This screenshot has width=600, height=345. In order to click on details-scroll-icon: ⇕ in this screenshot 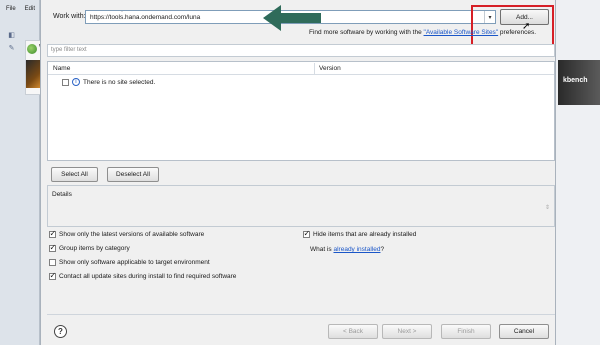, I will do `click(547, 207)`.